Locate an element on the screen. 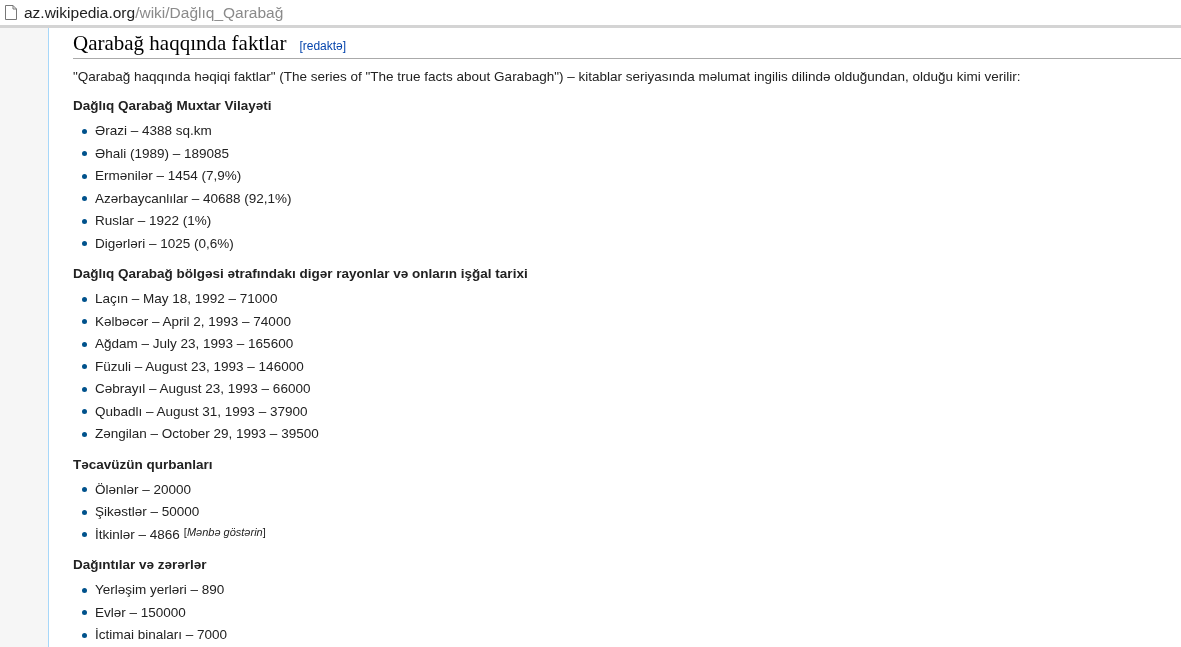  url-path: /wiki/Dağlıq_Qarabağ is located at coordinates (209, 12).